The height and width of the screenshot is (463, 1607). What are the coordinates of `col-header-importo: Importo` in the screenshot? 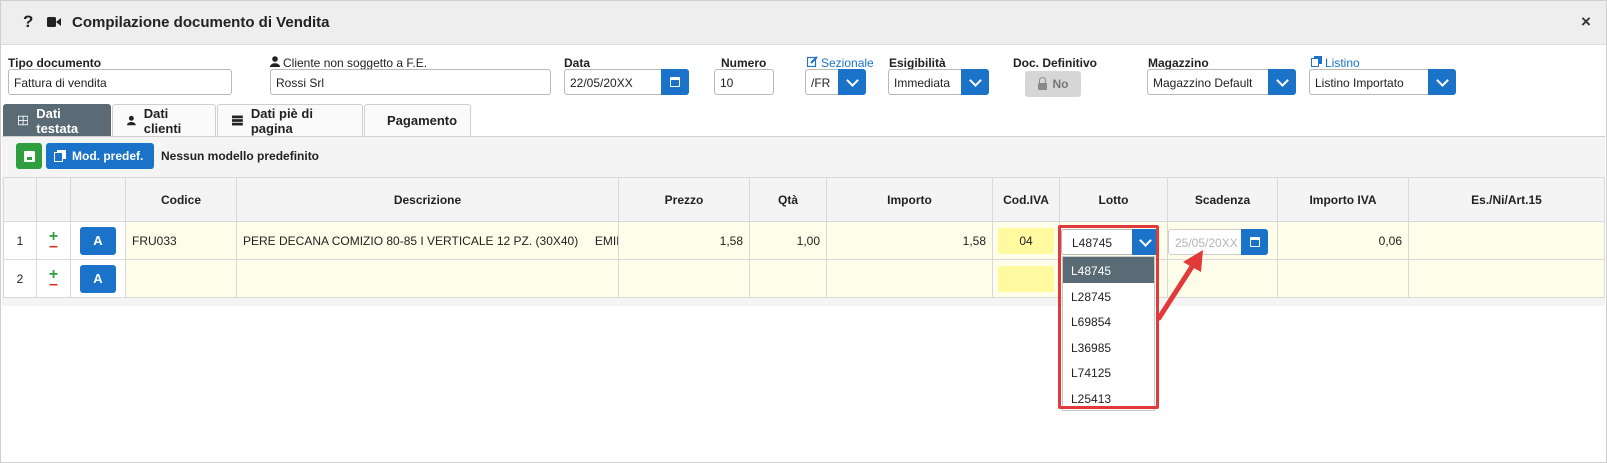 It's located at (909, 199).